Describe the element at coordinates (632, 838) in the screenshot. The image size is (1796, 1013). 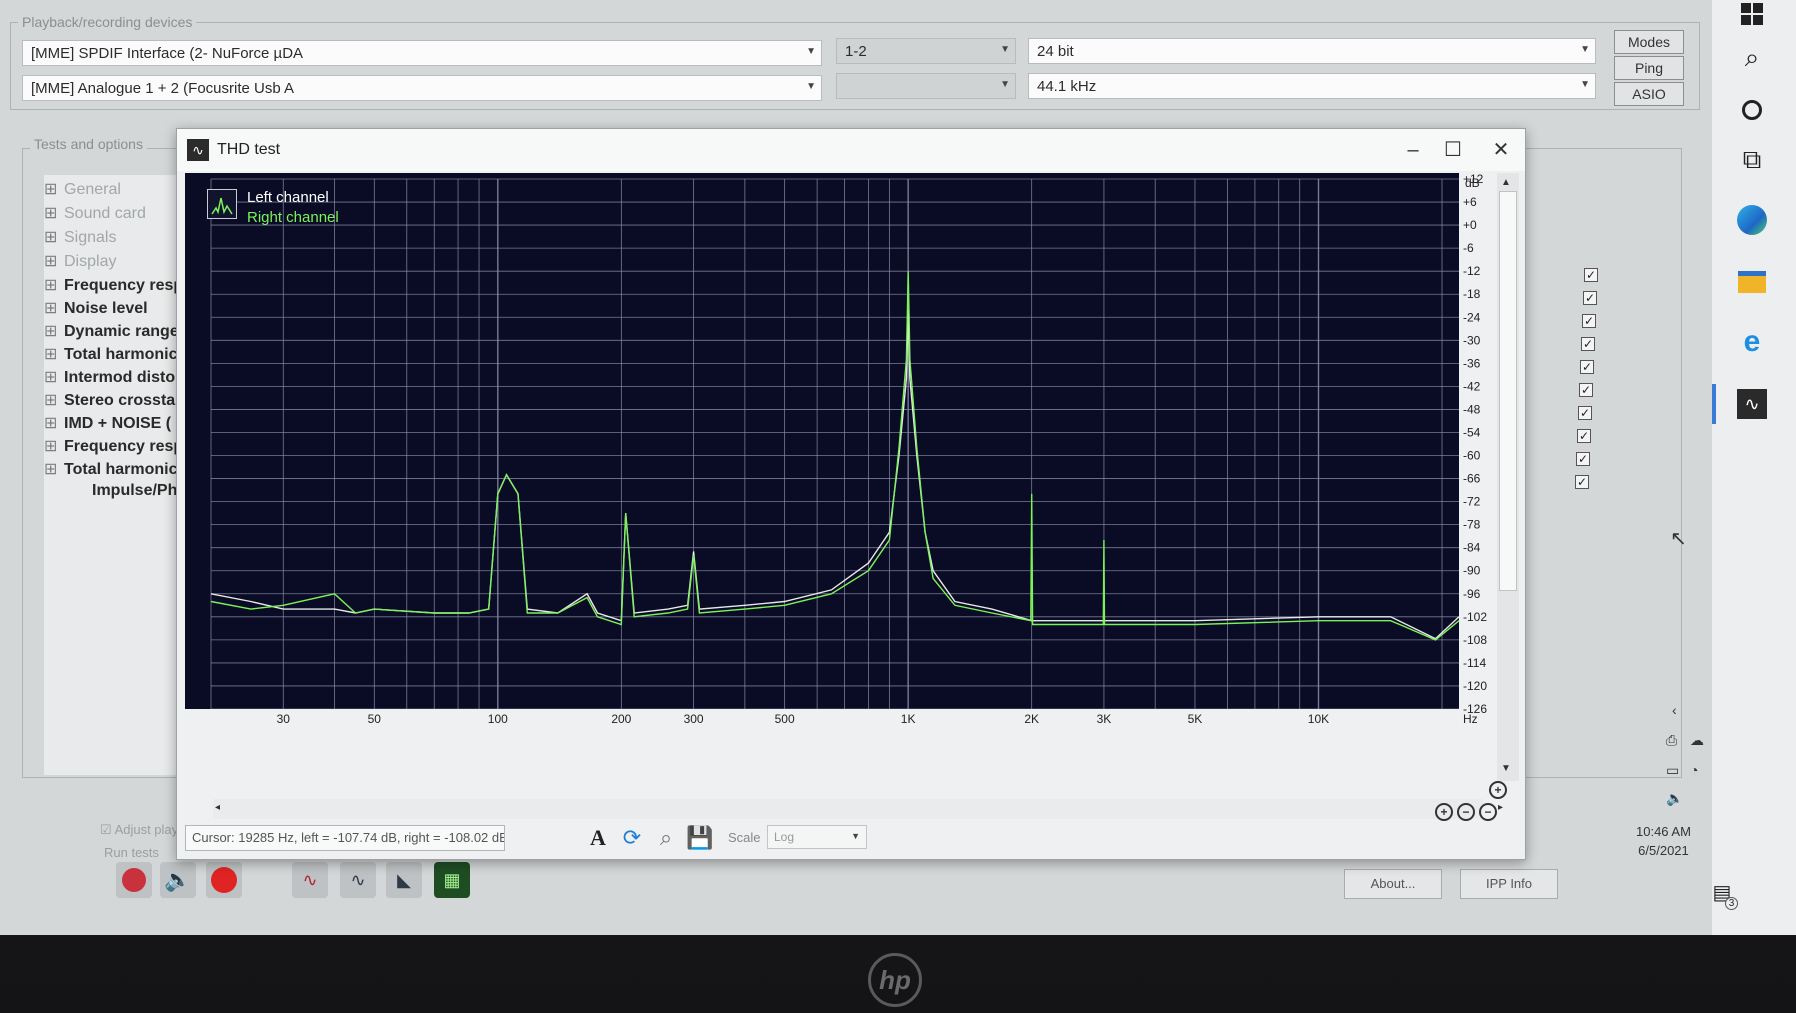
I see `refresh-icon: ⟳` at that location.